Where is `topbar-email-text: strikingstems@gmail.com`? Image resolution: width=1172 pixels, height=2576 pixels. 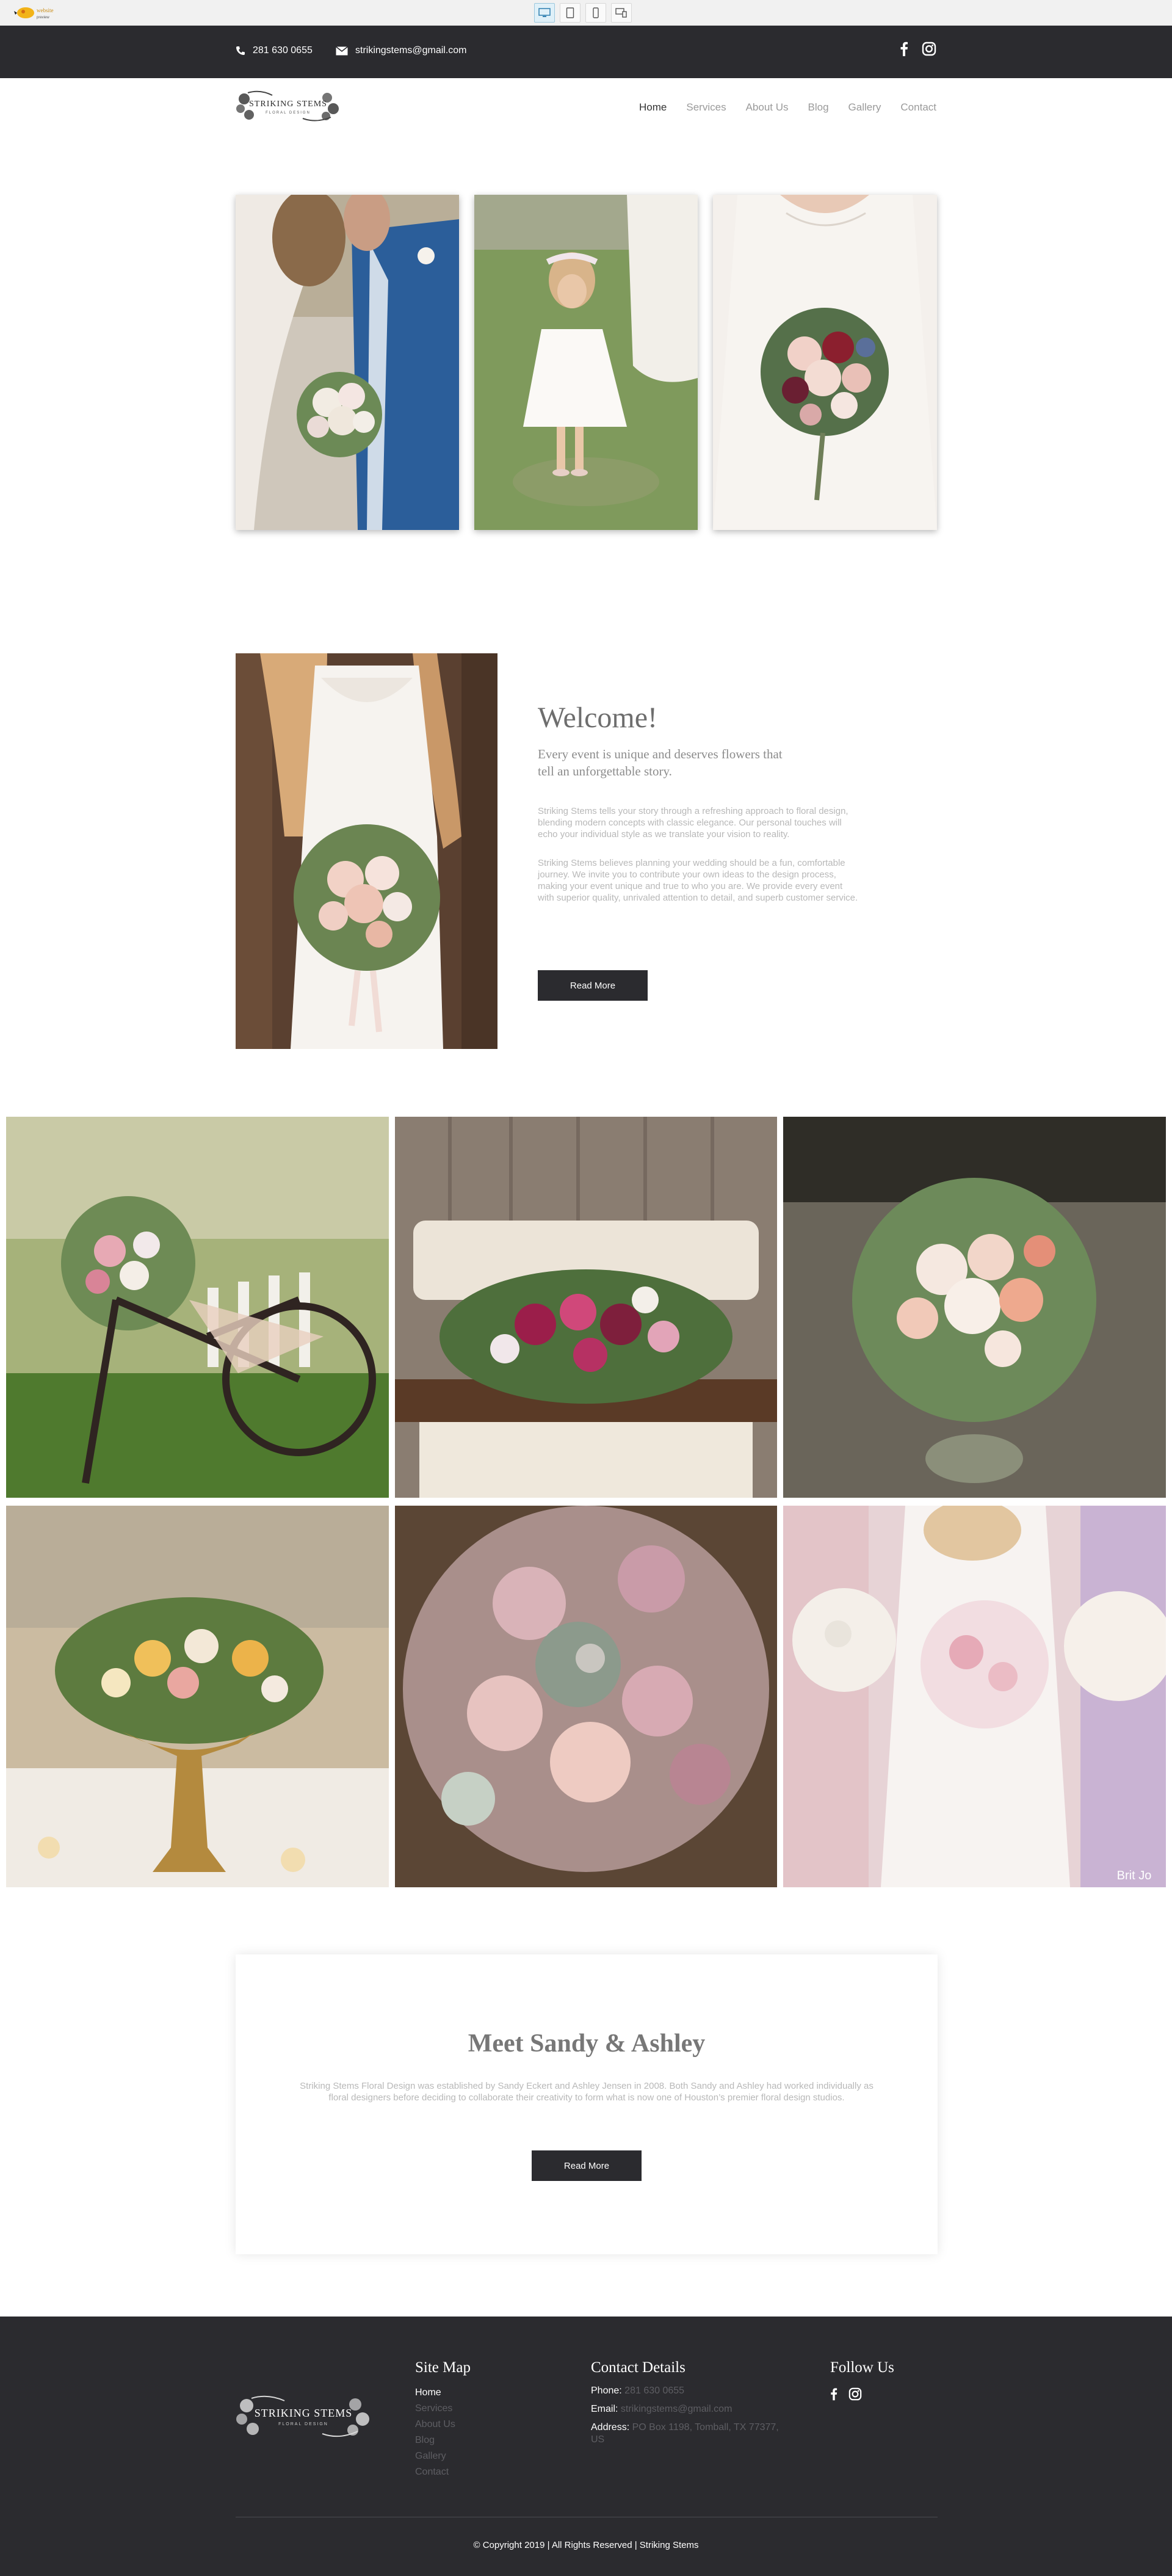
topbar-email-text: strikingstems@gmail.com is located at coordinates (411, 50).